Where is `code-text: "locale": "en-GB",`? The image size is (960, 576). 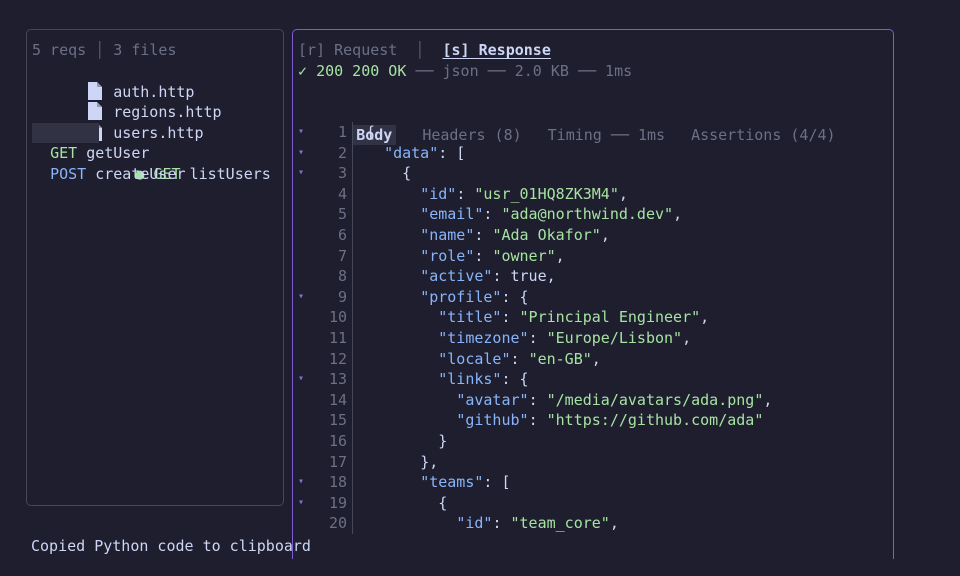 code-text: "locale": "en-GB", is located at coordinates (519, 358).